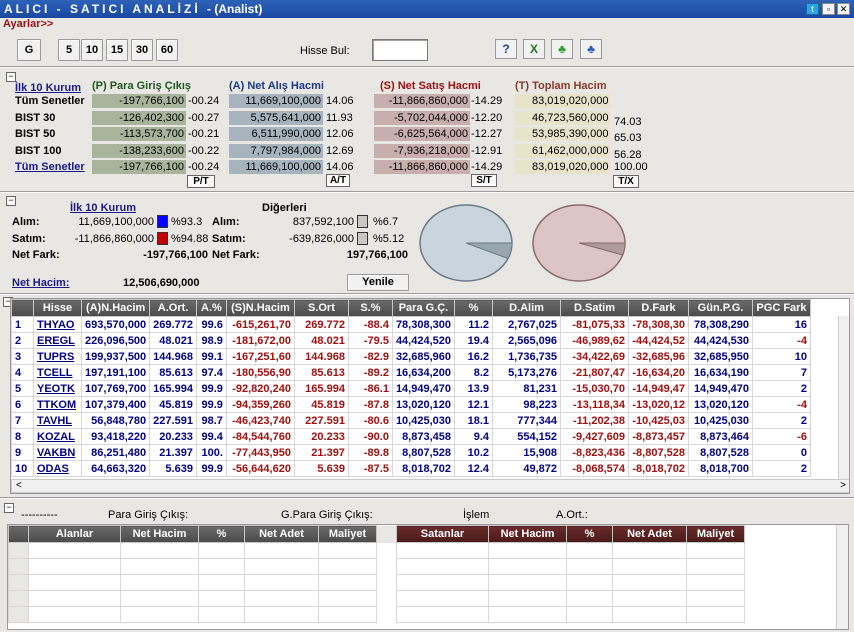 This screenshot has height=632, width=854. I want to click on column-header: Para G.Ç., so click(423, 308).